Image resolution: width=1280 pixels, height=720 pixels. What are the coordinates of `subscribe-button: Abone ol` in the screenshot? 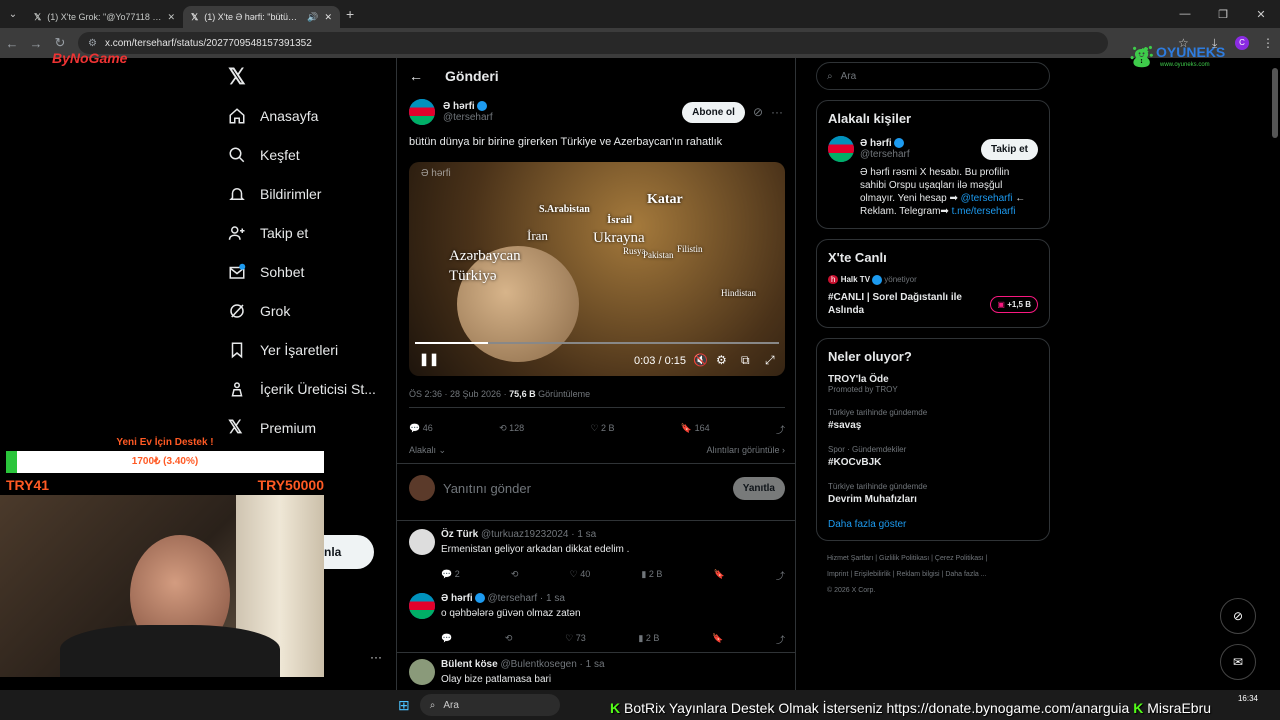 It's located at (713, 112).